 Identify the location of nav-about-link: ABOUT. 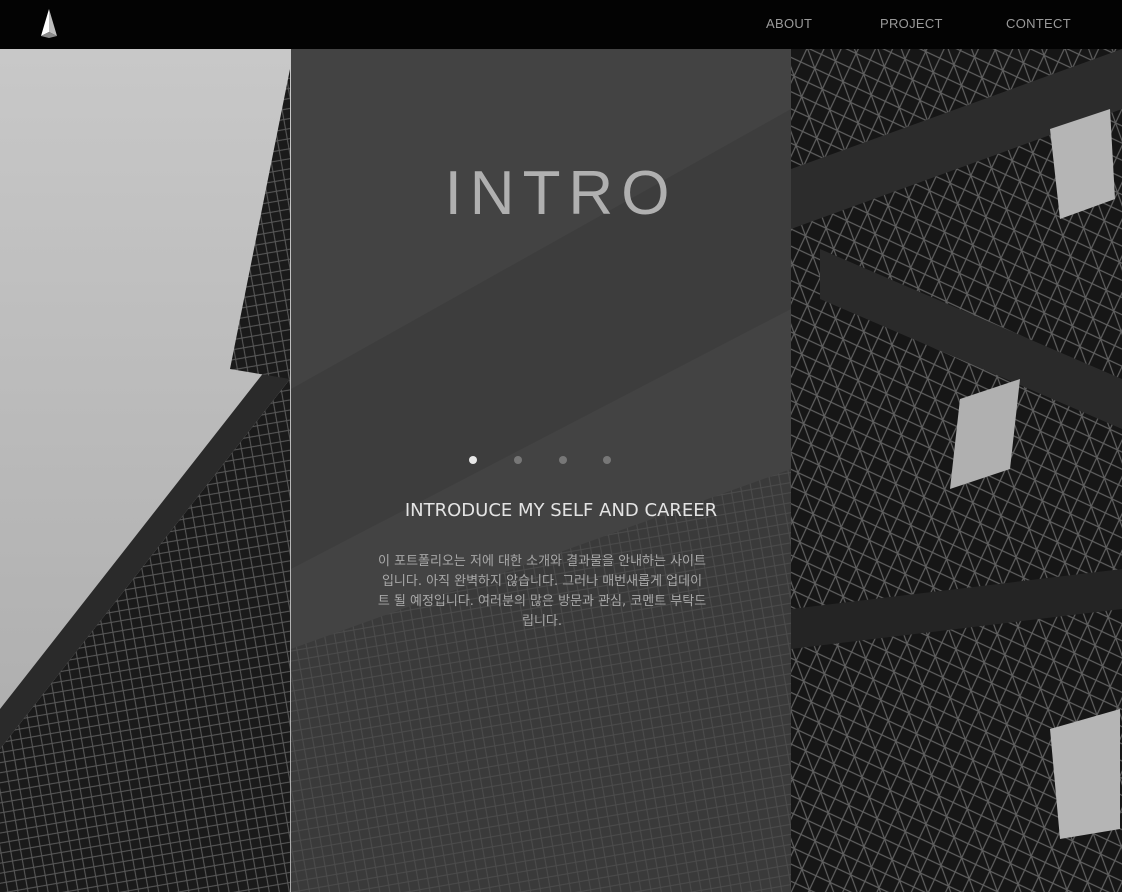
(789, 23).